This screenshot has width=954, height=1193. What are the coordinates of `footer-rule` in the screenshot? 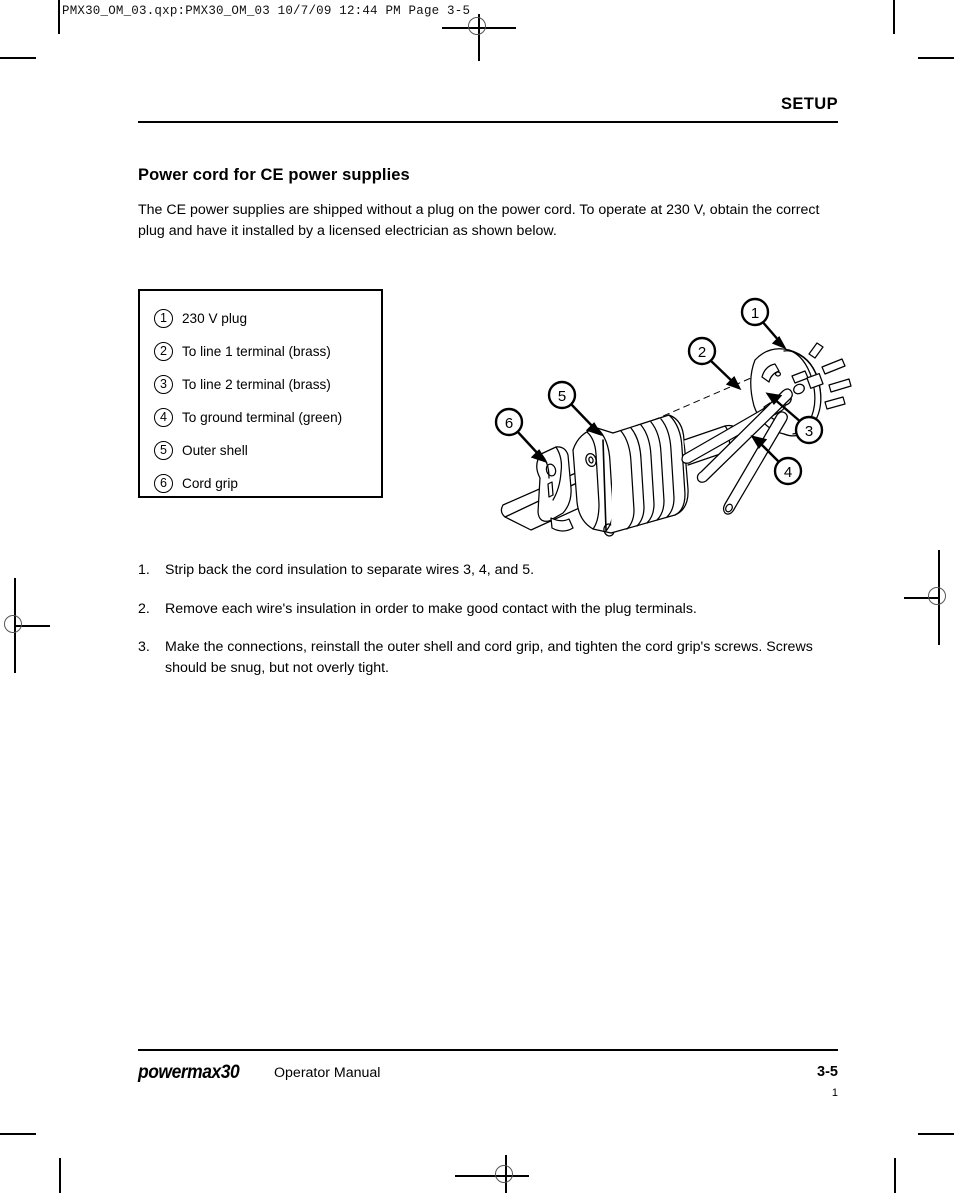 It's located at (488, 1050).